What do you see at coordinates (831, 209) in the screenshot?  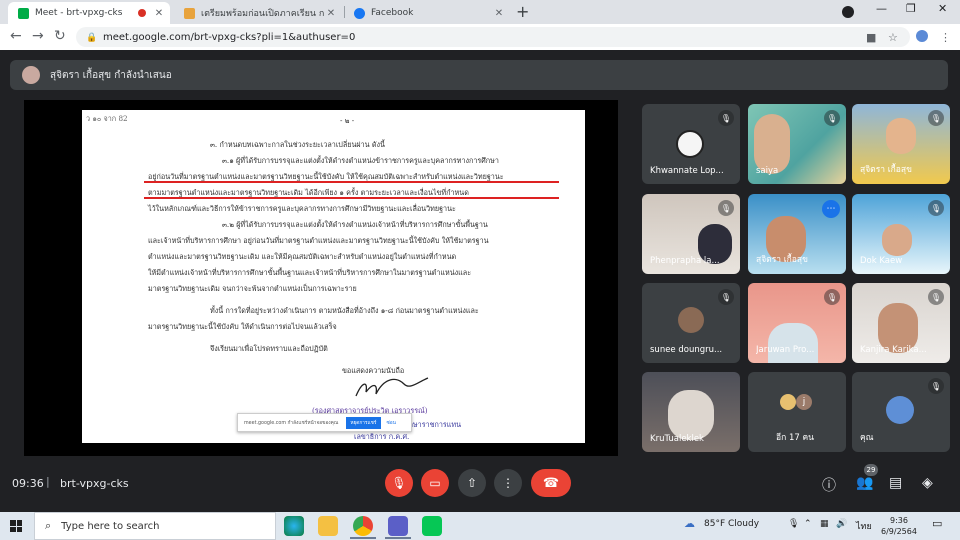 I see `more-options-button: ⋯` at bounding box center [831, 209].